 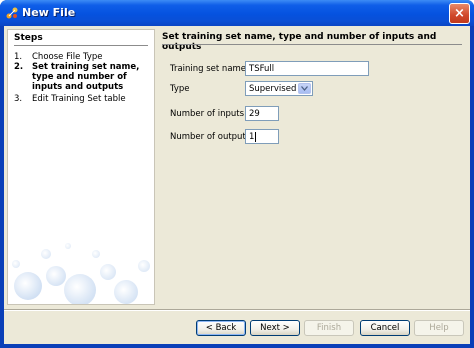 What do you see at coordinates (262, 136) in the screenshot?
I see `number-of-outputs-field: 1` at bounding box center [262, 136].